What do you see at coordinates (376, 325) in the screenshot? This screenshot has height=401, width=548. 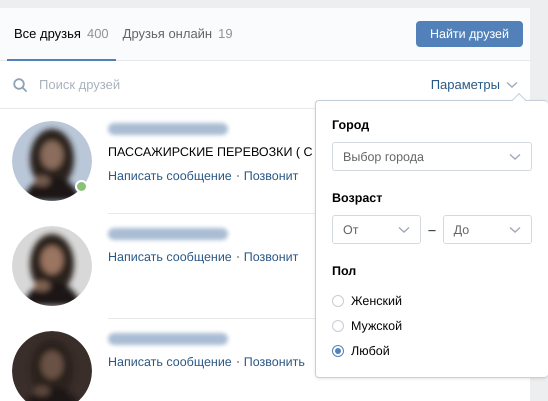 I see `radio-label: Мужской` at bounding box center [376, 325].